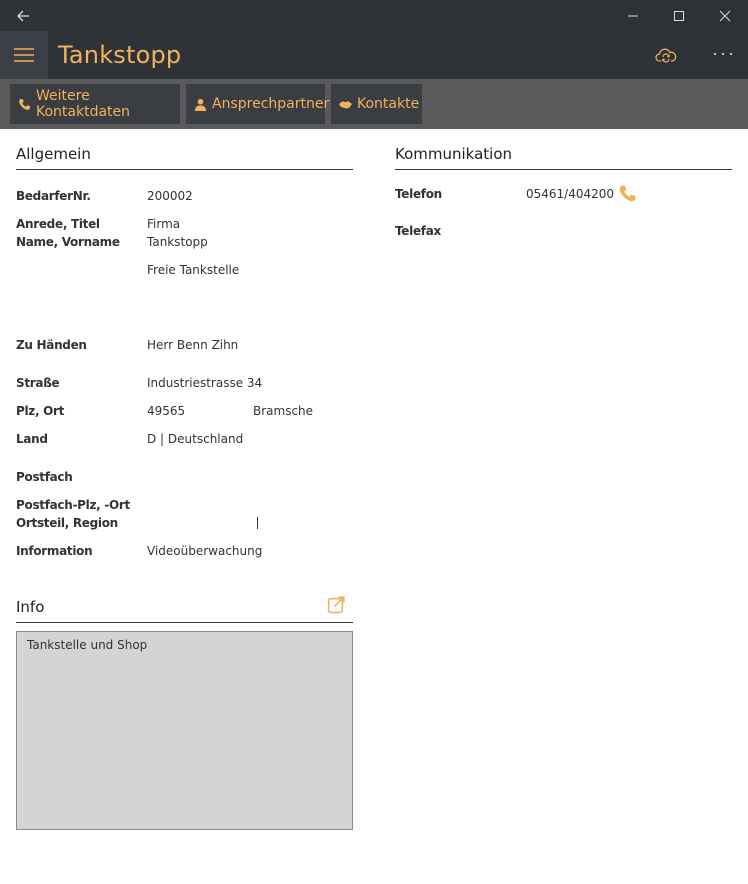 The width and height of the screenshot is (748, 884). Describe the element at coordinates (257, 523) in the screenshot. I see `text-cursor` at that location.